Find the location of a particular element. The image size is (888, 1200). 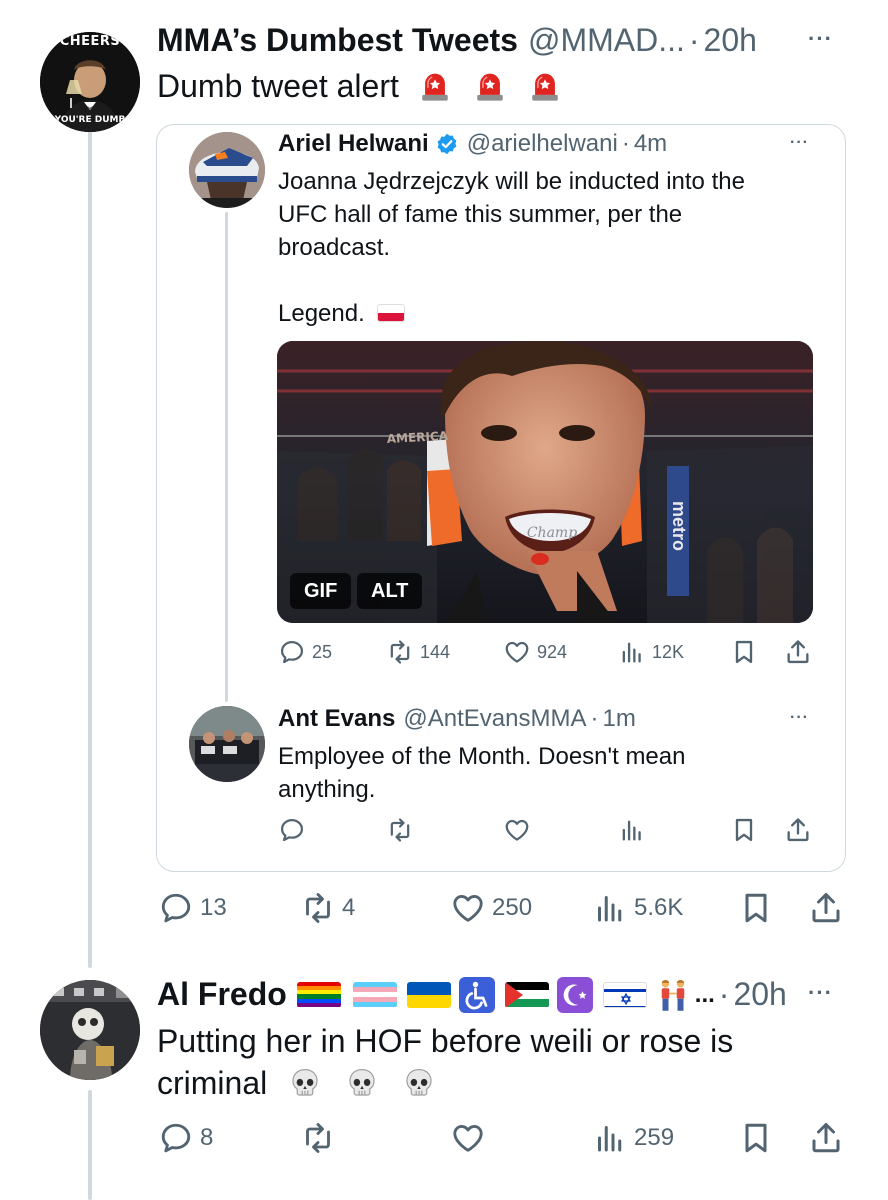

main-post-text-content: Dumb tweet alert is located at coordinates (278, 86).